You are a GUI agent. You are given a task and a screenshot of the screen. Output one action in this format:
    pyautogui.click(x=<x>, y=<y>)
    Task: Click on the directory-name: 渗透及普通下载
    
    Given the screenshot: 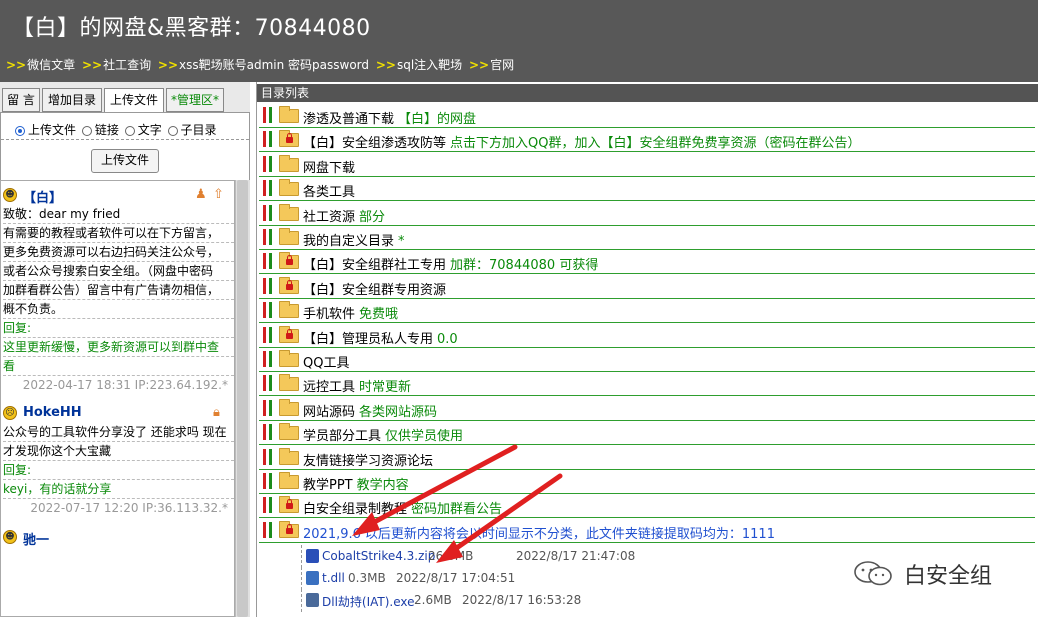 What is the action you would take?
    pyautogui.click(x=348, y=119)
    